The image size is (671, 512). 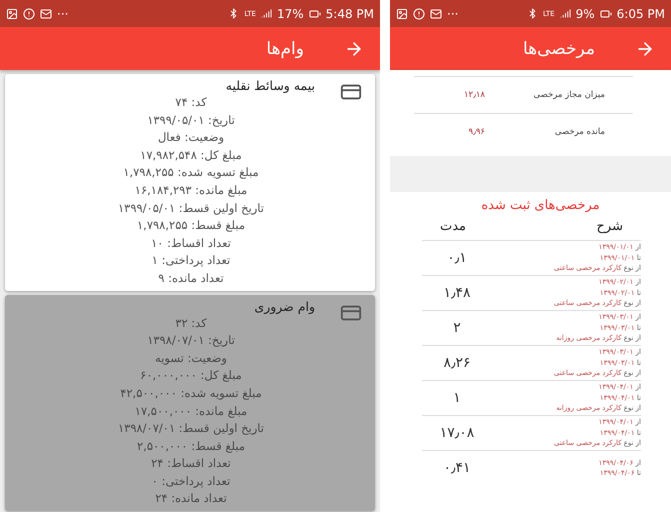 What do you see at coordinates (191, 411) in the screenshot?
I see `loan-detail: مبلغ مانده: ۱۷,۵۰۰,۰۰۰` at bounding box center [191, 411].